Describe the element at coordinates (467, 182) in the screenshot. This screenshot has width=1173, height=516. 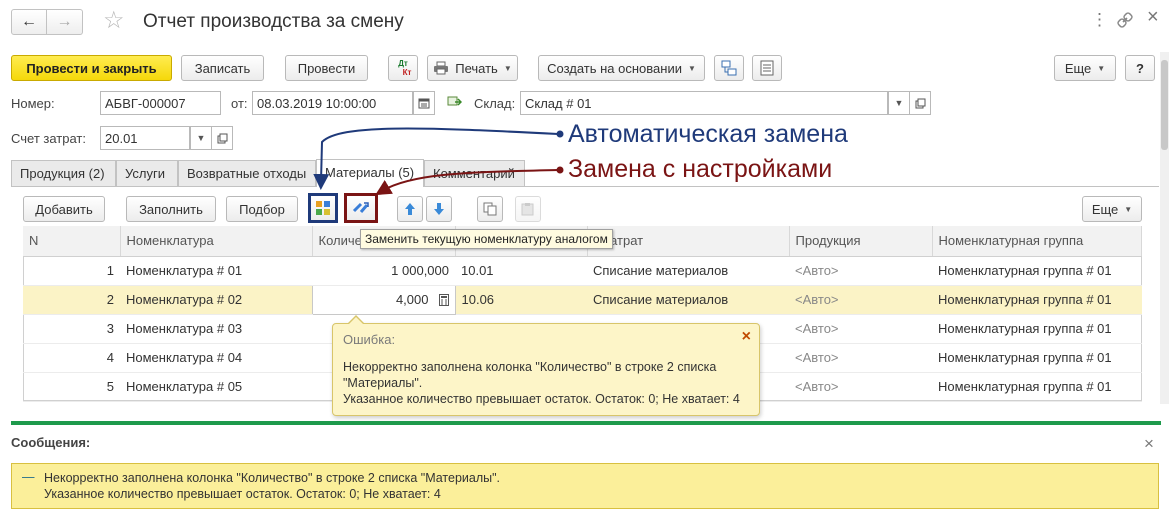
I see `settings-arrow` at that location.